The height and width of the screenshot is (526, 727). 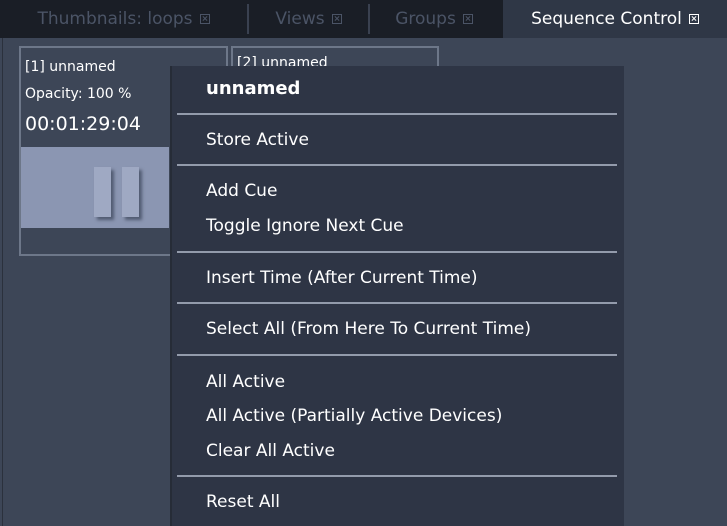 What do you see at coordinates (300, 19) in the screenshot?
I see `tab-label: Views` at bounding box center [300, 19].